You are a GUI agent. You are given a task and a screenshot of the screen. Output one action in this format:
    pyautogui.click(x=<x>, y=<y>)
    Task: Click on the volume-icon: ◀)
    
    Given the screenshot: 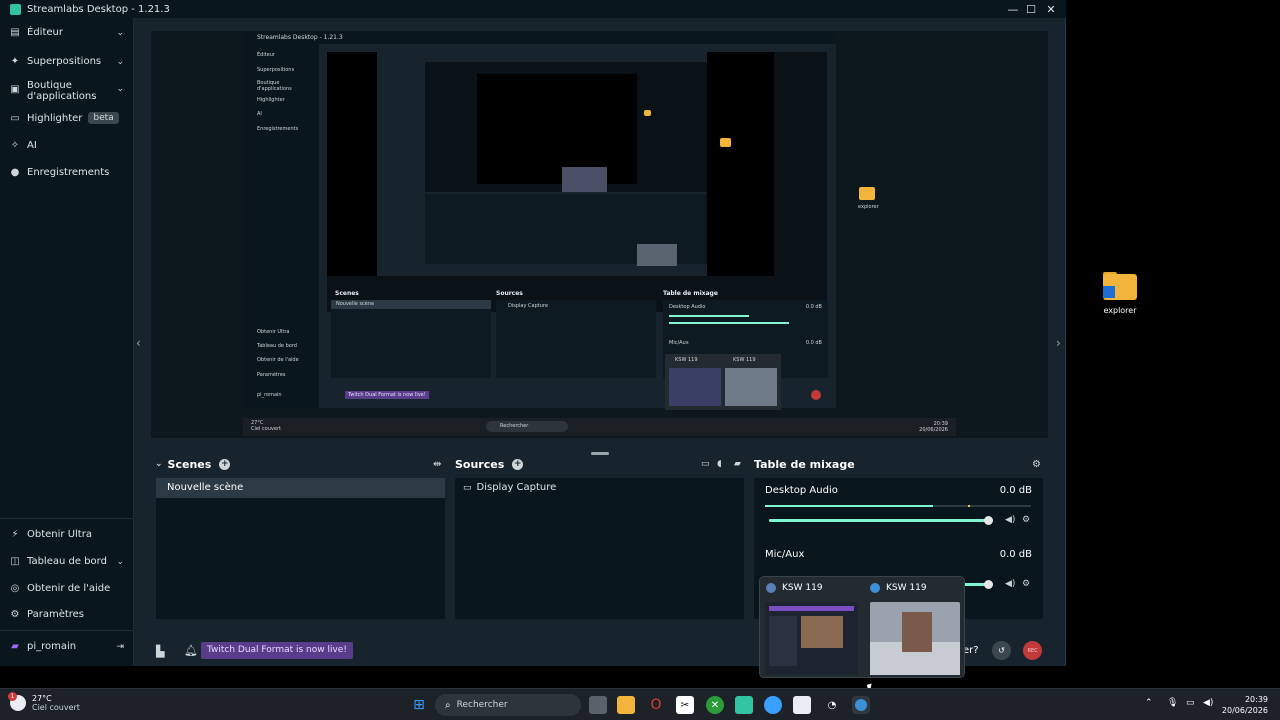 What is the action you would take?
    pyautogui.click(x=1208, y=703)
    